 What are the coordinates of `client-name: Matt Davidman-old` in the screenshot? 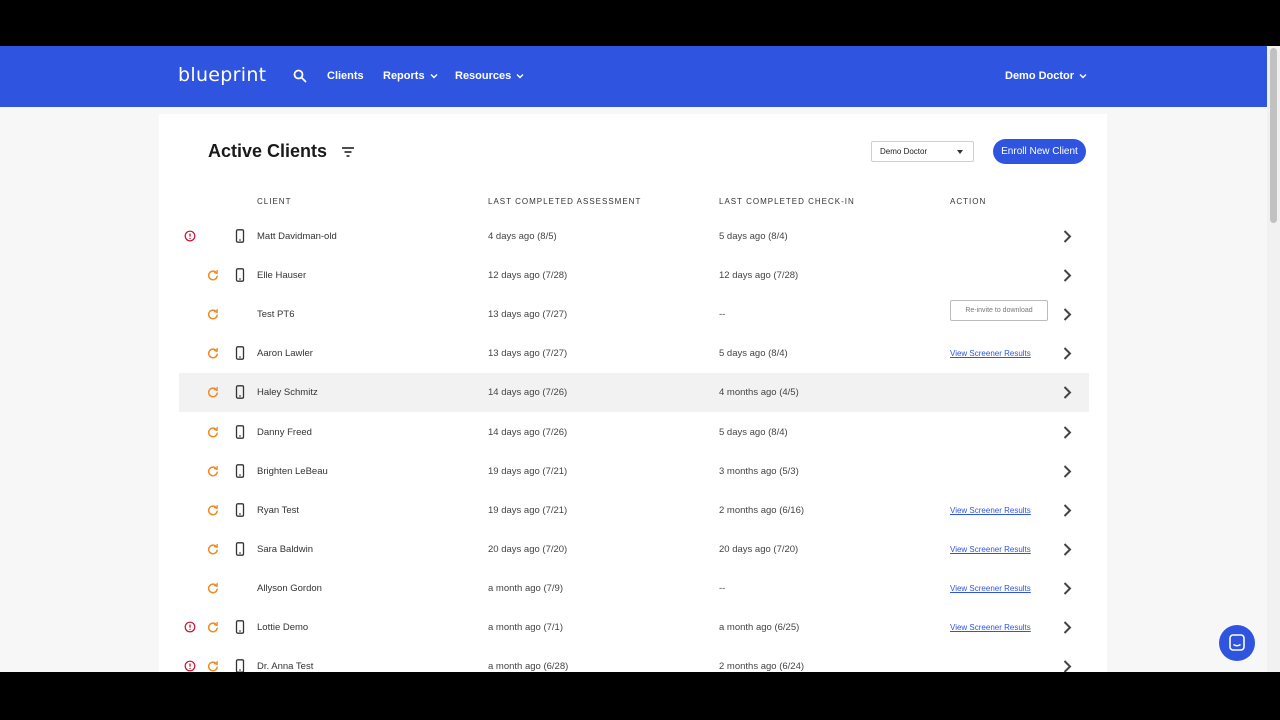 It's located at (297, 236).